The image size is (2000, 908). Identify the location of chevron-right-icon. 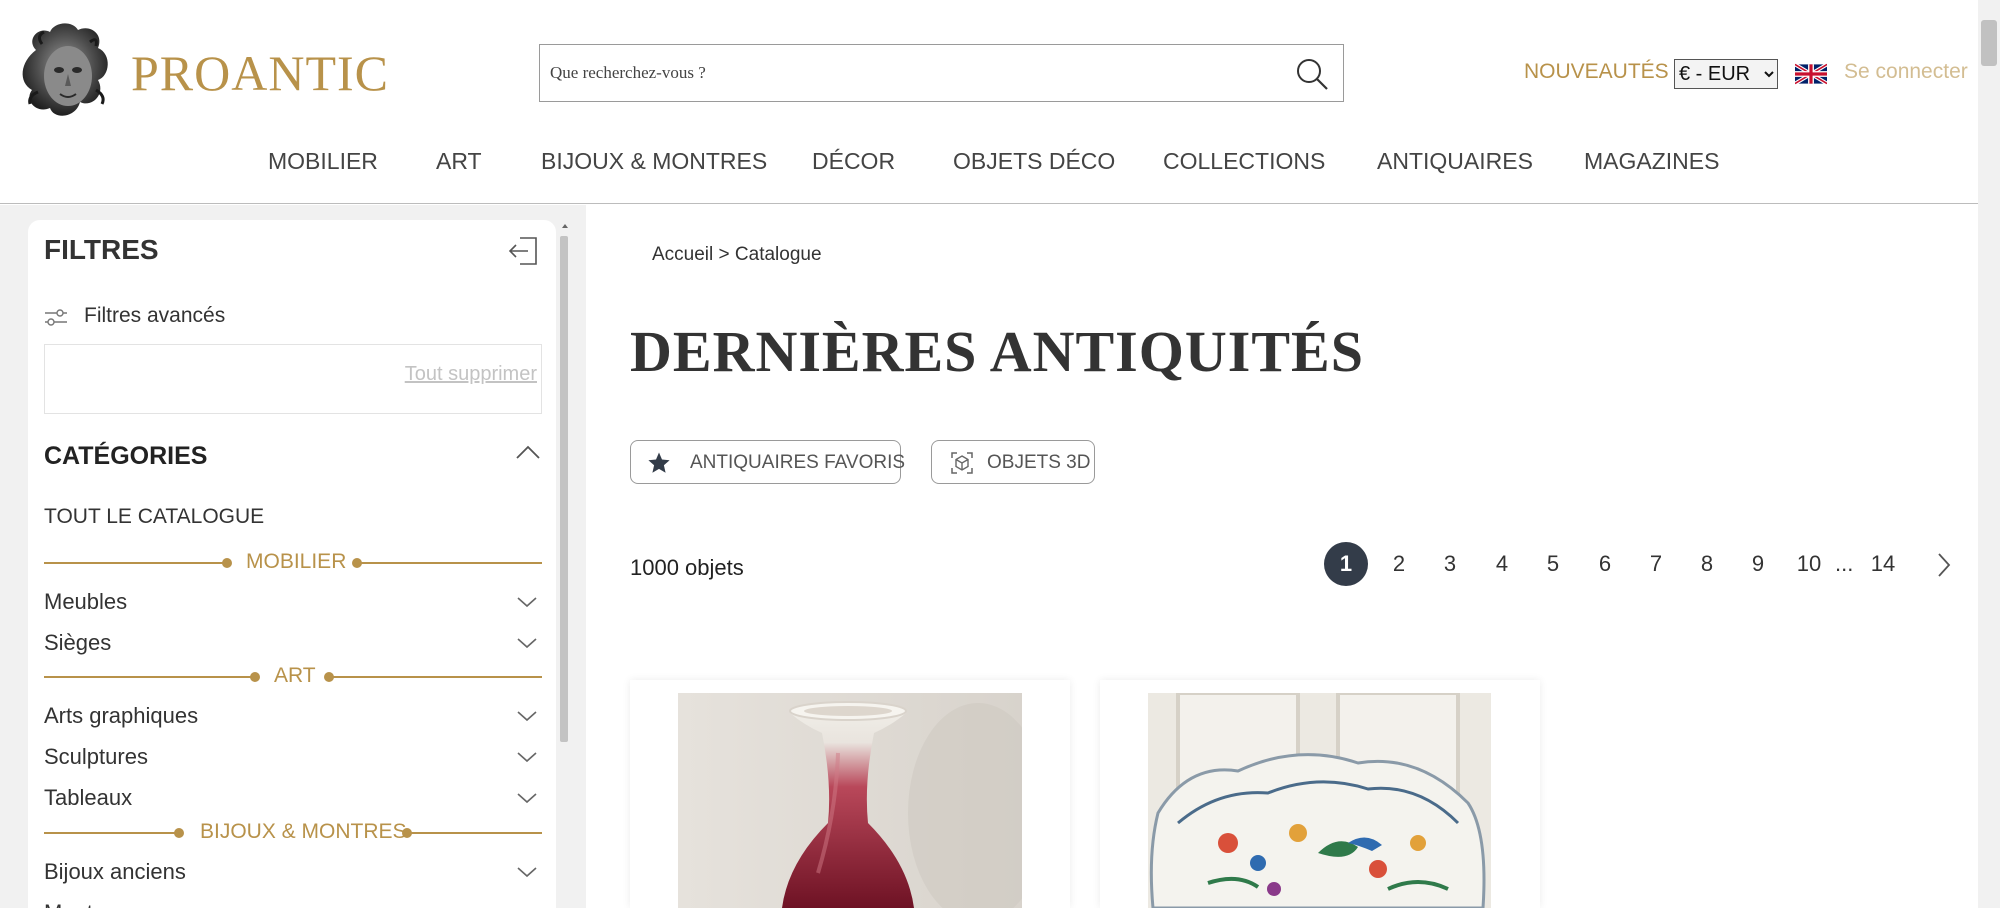
(1944, 565).